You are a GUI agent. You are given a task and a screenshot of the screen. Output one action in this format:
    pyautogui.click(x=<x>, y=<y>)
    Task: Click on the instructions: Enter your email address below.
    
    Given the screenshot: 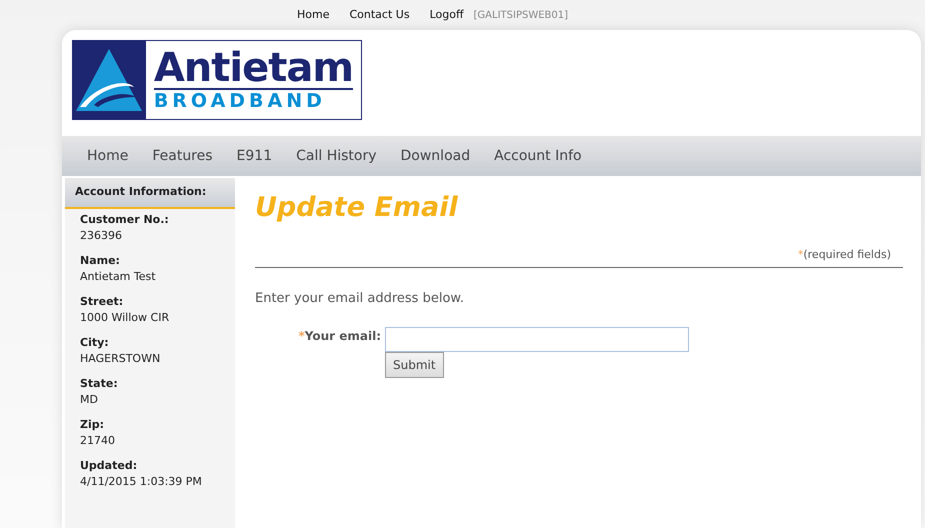 What is the action you would take?
    pyautogui.click(x=360, y=299)
    